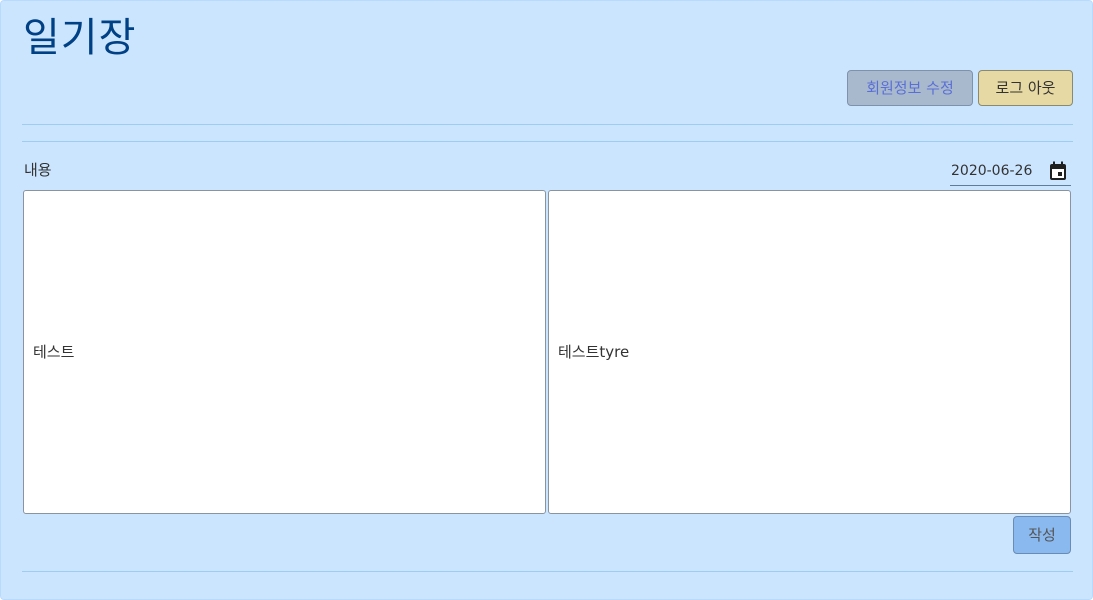 Image resolution: width=1093 pixels, height=600 pixels. What do you see at coordinates (38, 170) in the screenshot?
I see `content-label: 내용` at bounding box center [38, 170].